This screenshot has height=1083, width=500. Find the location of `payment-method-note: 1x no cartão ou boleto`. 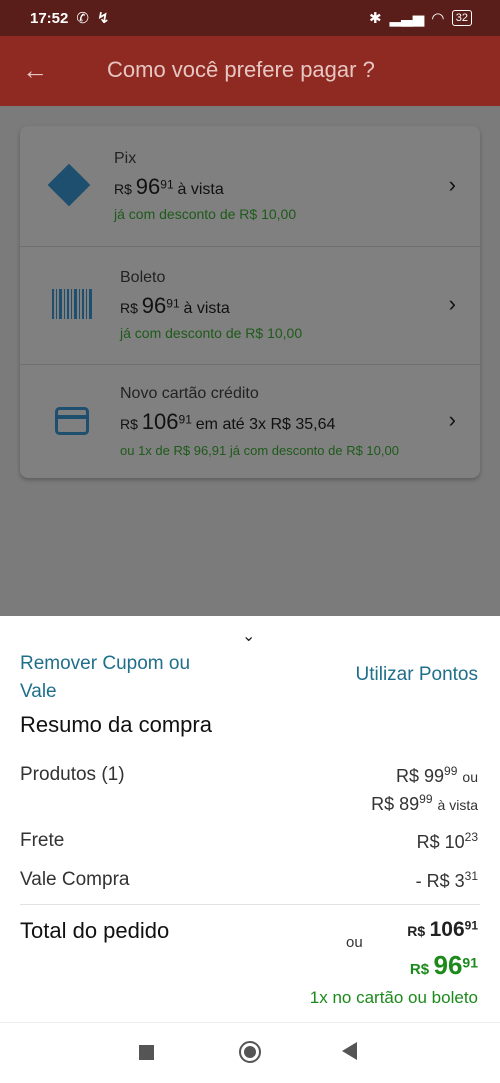

payment-method-note: 1x no cartão ou boleto is located at coordinates (393, 997).